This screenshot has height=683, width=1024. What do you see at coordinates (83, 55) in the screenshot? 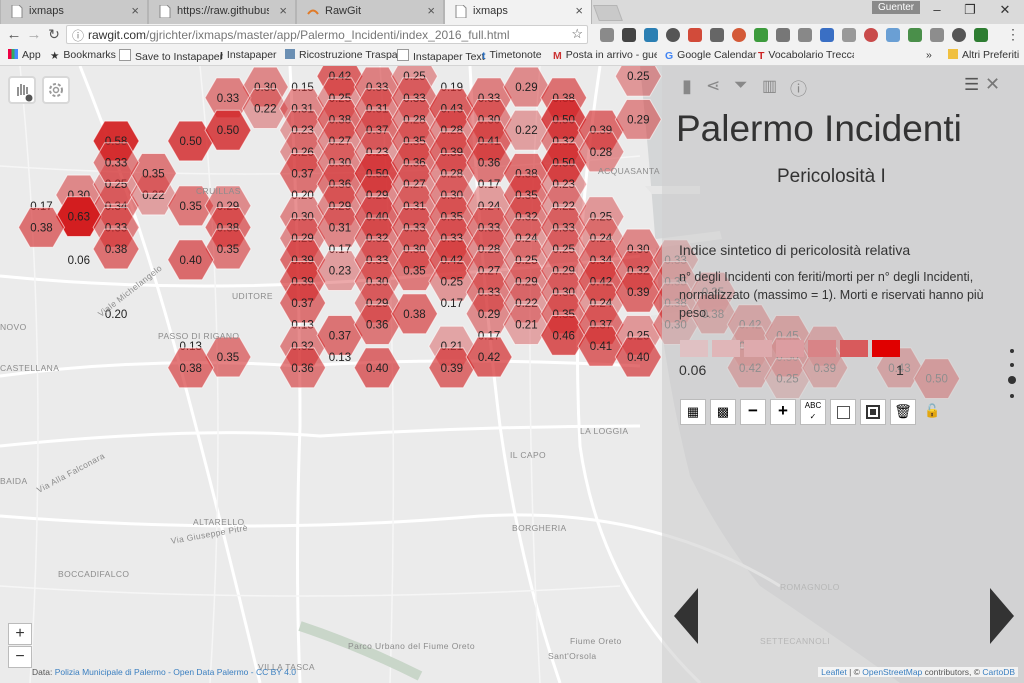
I see `bookmark-bookmarks: ★ Bookmarks` at bounding box center [83, 55].